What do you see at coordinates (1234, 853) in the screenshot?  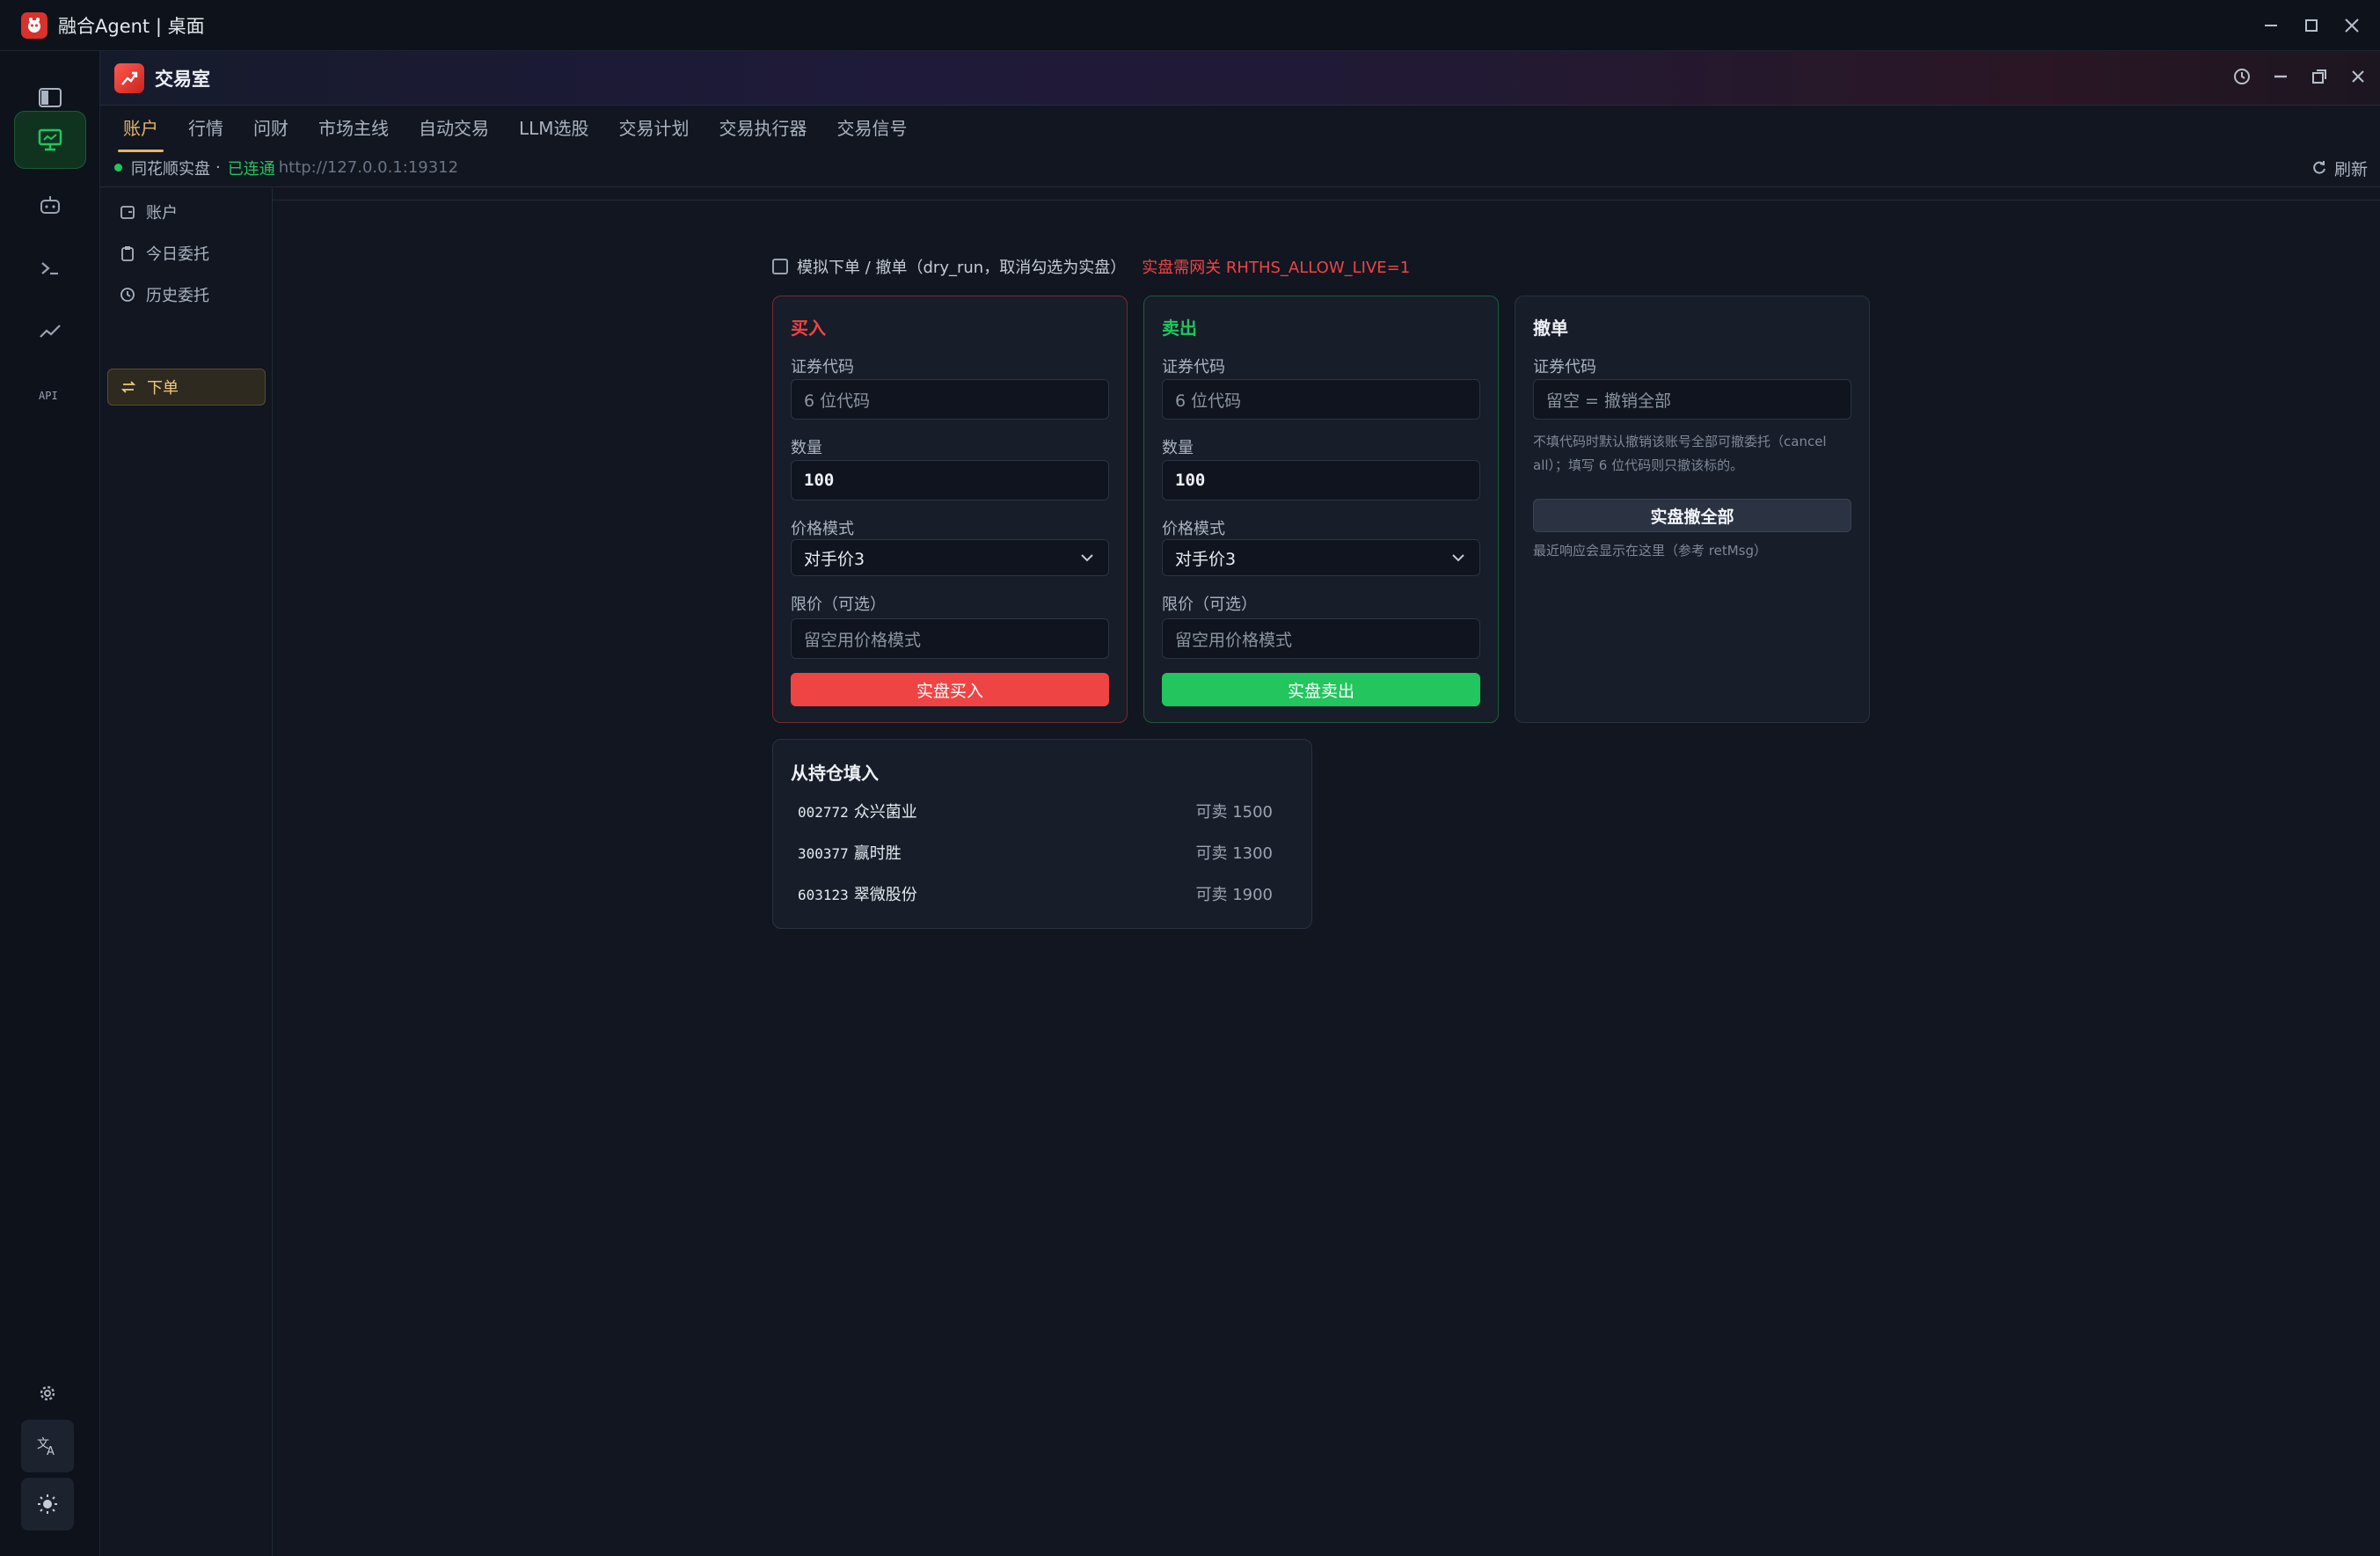 I see `holding-available: 可卖 1300` at bounding box center [1234, 853].